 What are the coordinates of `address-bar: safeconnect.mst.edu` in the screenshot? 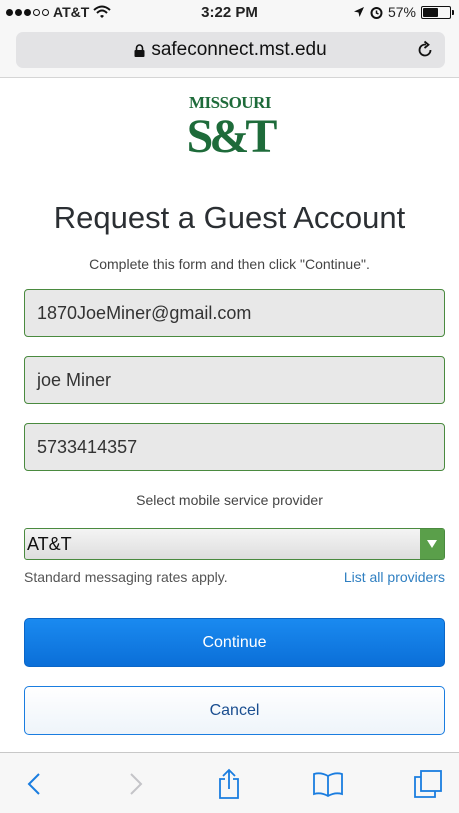 It's located at (230, 50).